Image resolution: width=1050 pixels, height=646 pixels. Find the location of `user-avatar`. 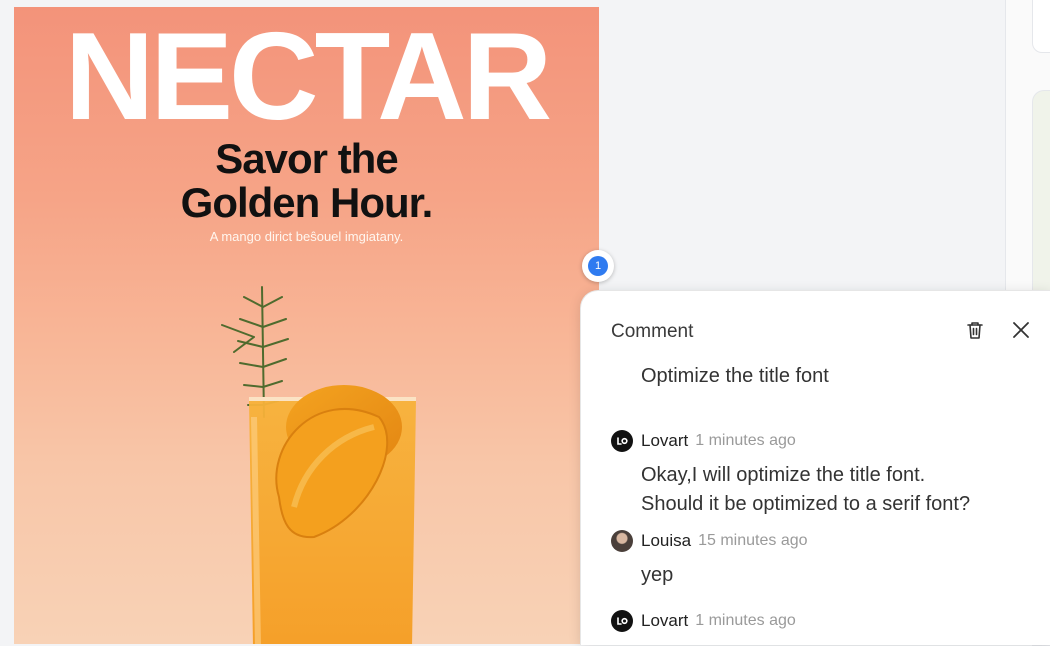

user-avatar is located at coordinates (622, 541).